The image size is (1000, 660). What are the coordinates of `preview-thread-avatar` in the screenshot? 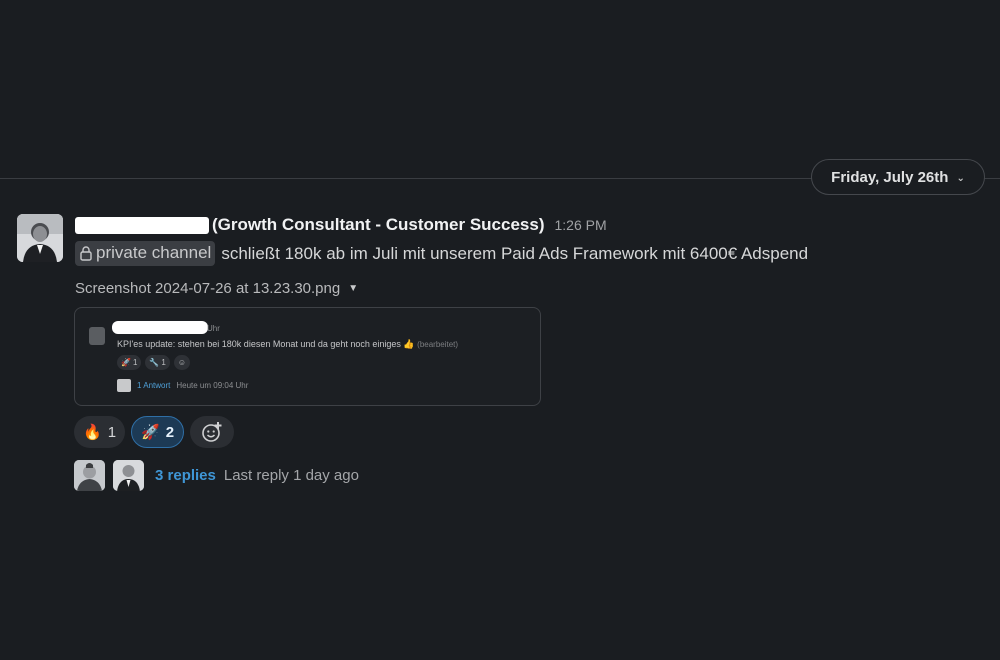 It's located at (124, 385).